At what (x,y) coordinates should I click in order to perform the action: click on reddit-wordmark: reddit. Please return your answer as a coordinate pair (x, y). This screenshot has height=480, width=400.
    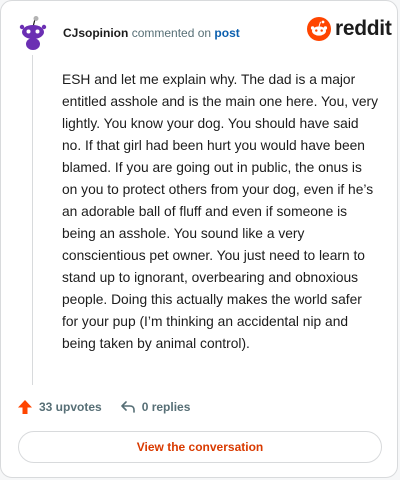
    Looking at the image, I should click on (363, 28).